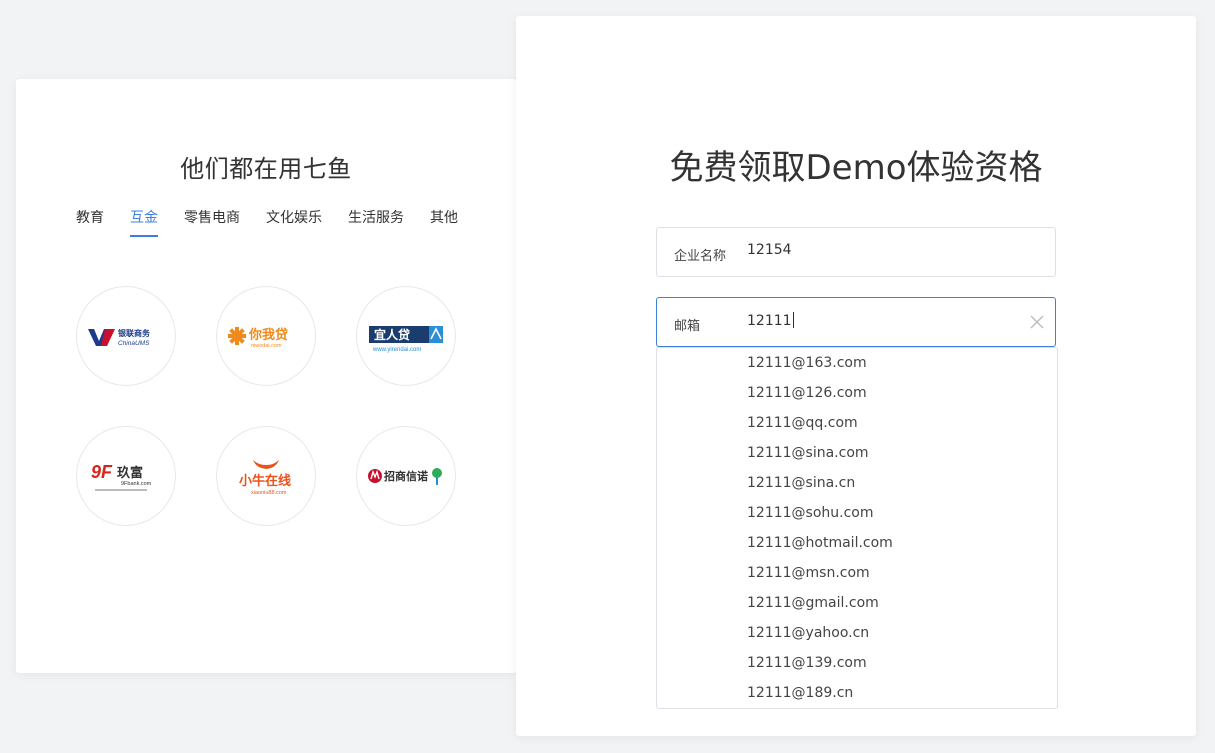 This screenshot has height=753, width=1215. Describe the element at coordinates (769, 250) in the screenshot. I see `company-name-input: 12154` at that location.